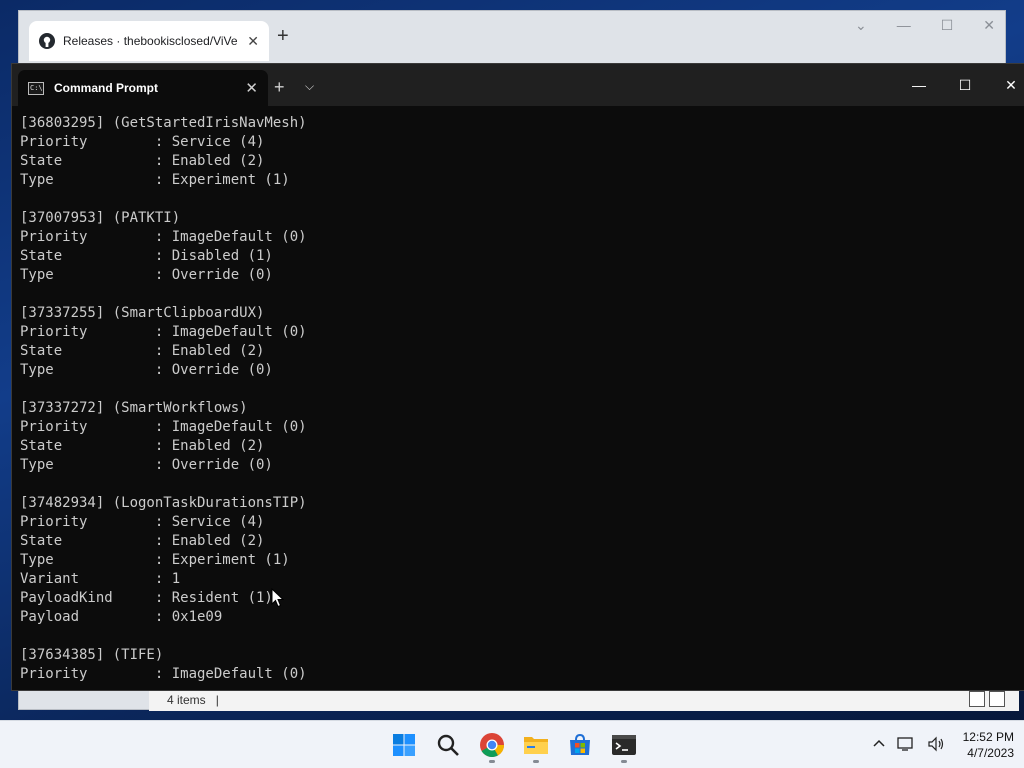 The height and width of the screenshot is (768, 1024). Describe the element at coordinates (134, 408) in the screenshot. I see `terminal-line: [37337272] (SmartWorkflows)` at that location.